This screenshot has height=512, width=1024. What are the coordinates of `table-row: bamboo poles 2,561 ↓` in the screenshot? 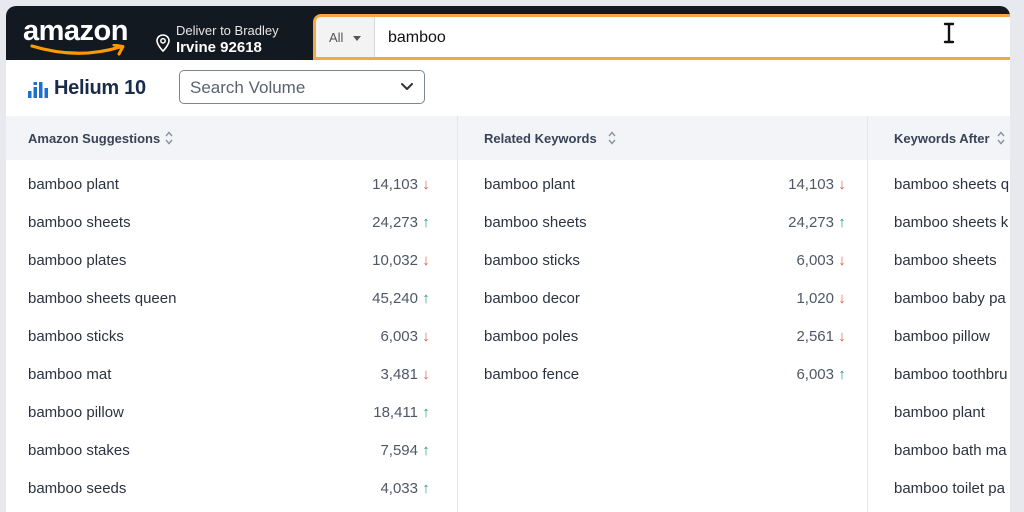 It's located at (662, 337).